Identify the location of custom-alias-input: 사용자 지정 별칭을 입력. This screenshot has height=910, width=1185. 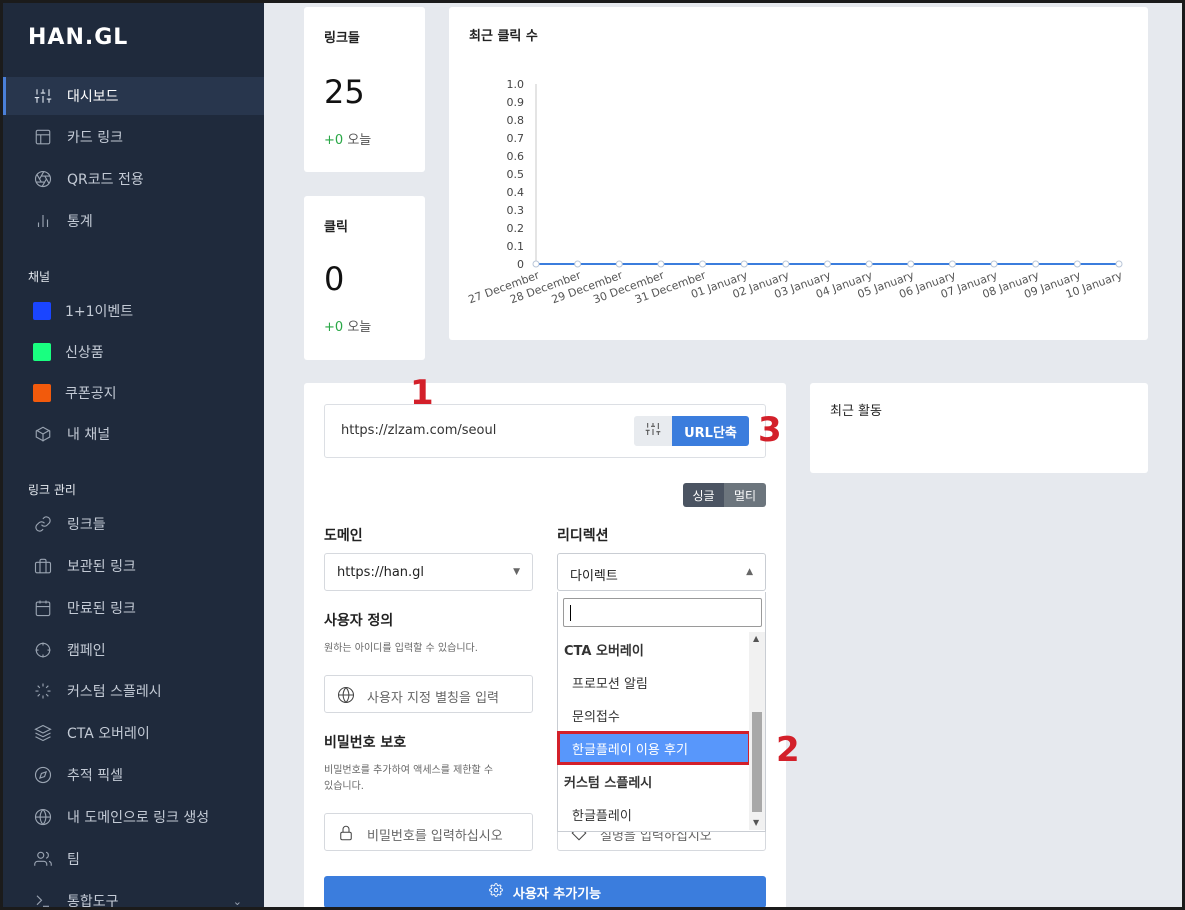
(428, 694).